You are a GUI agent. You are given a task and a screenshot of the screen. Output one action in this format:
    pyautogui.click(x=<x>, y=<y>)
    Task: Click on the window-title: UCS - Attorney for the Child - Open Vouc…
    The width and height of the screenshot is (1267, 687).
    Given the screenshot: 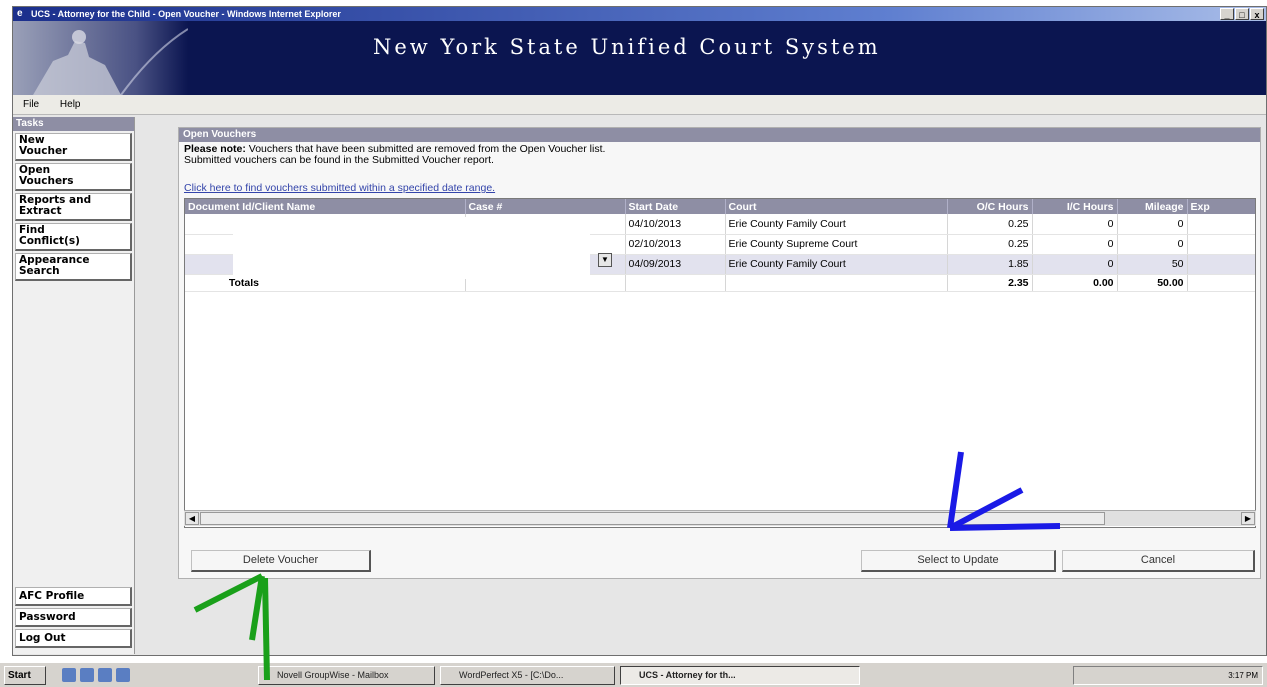 What is the action you would take?
    pyautogui.click(x=186, y=14)
    